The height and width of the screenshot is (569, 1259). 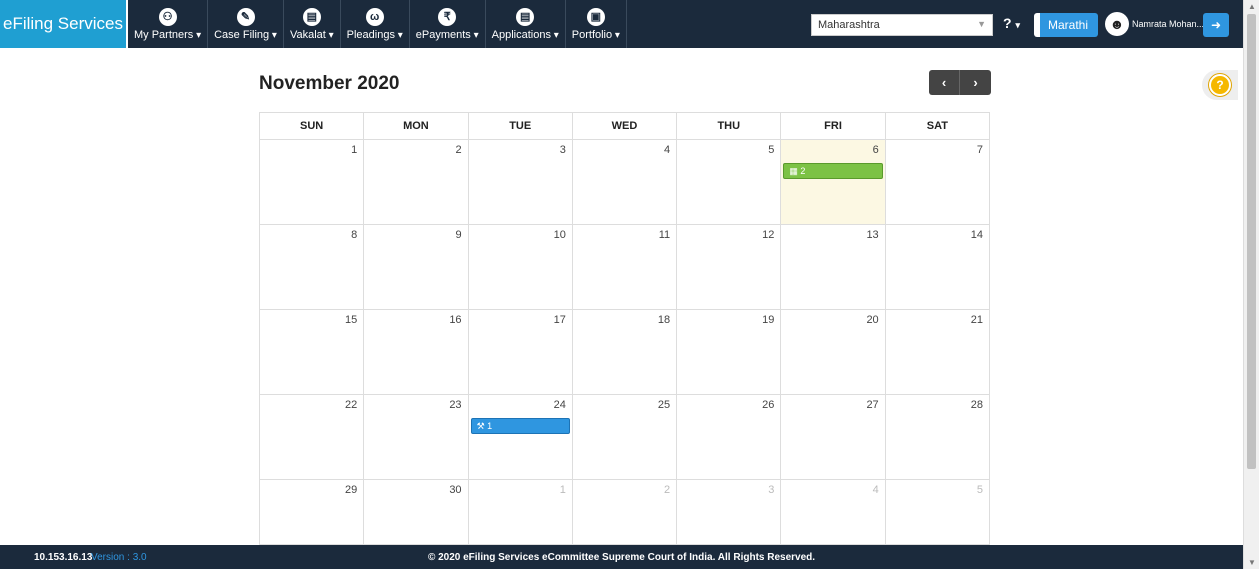 What do you see at coordinates (455, 405) in the screenshot?
I see `day-number: 23` at bounding box center [455, 405].